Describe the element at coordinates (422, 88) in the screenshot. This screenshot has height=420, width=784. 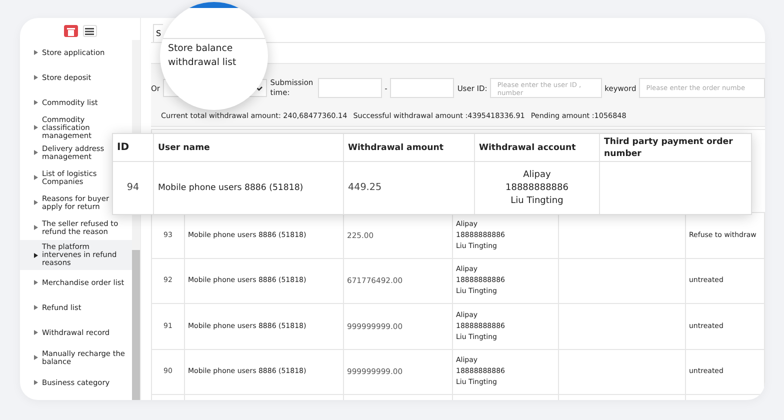
I see `end-date-field` at that location.